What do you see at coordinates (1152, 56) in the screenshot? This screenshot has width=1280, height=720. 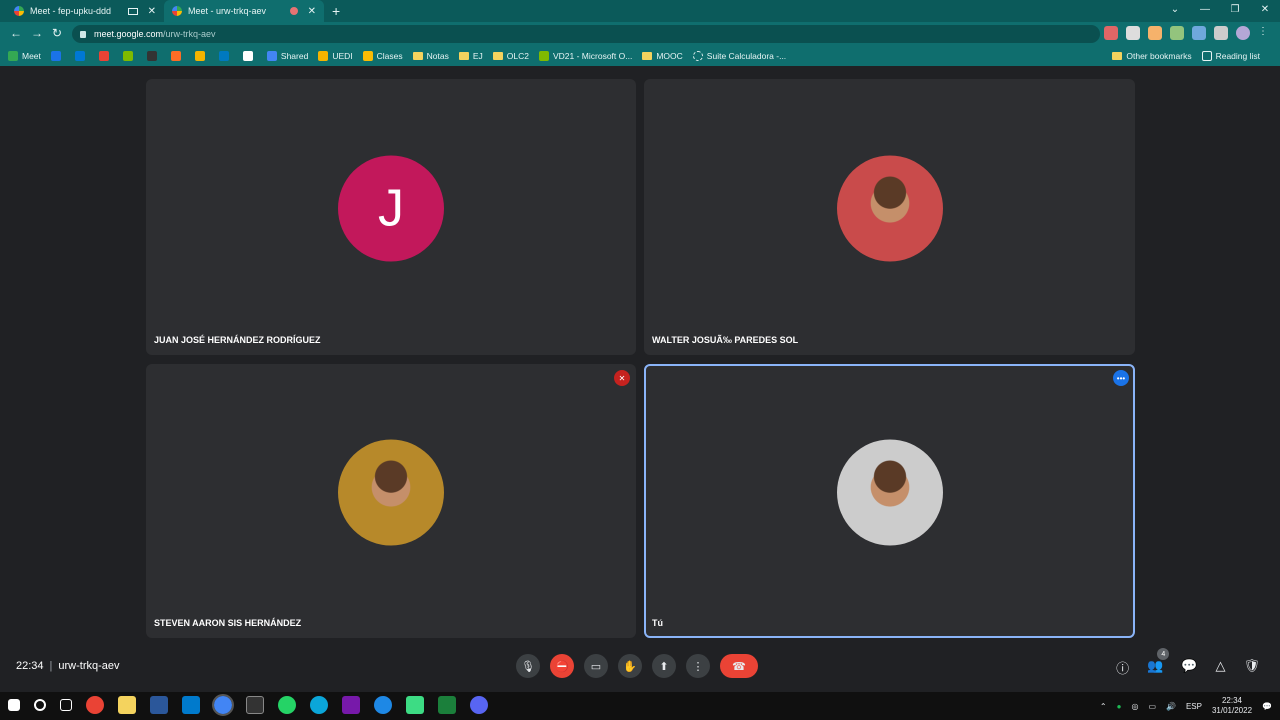 I see `other-bookmarks: Other bookmarks` at bounding box center [1152, 56].